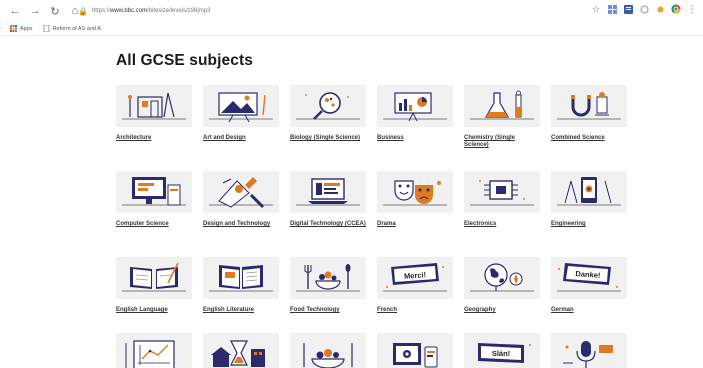 This screenshot has width=703, height=368. I want to click on subject-tile-electronics: Electronics, so click(502, 199).